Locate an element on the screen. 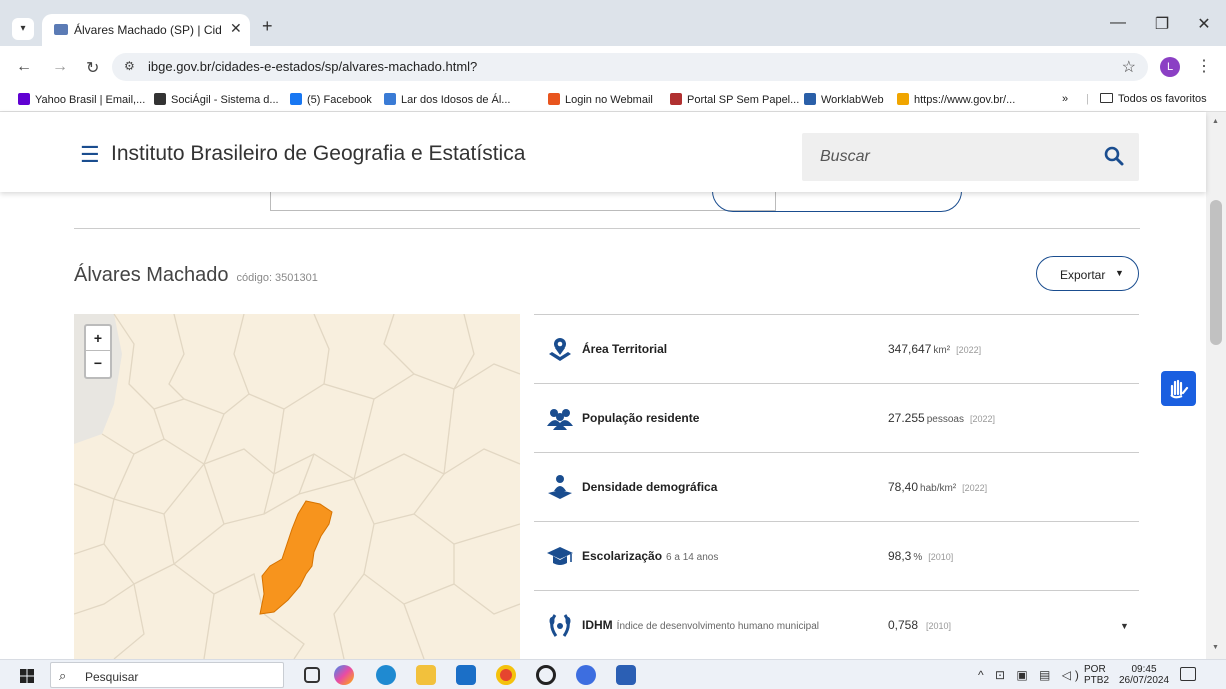 This screenshot has height=689, width=1226. clock: 09:45 26/07/2024 is located at coordinates (1144, 675).